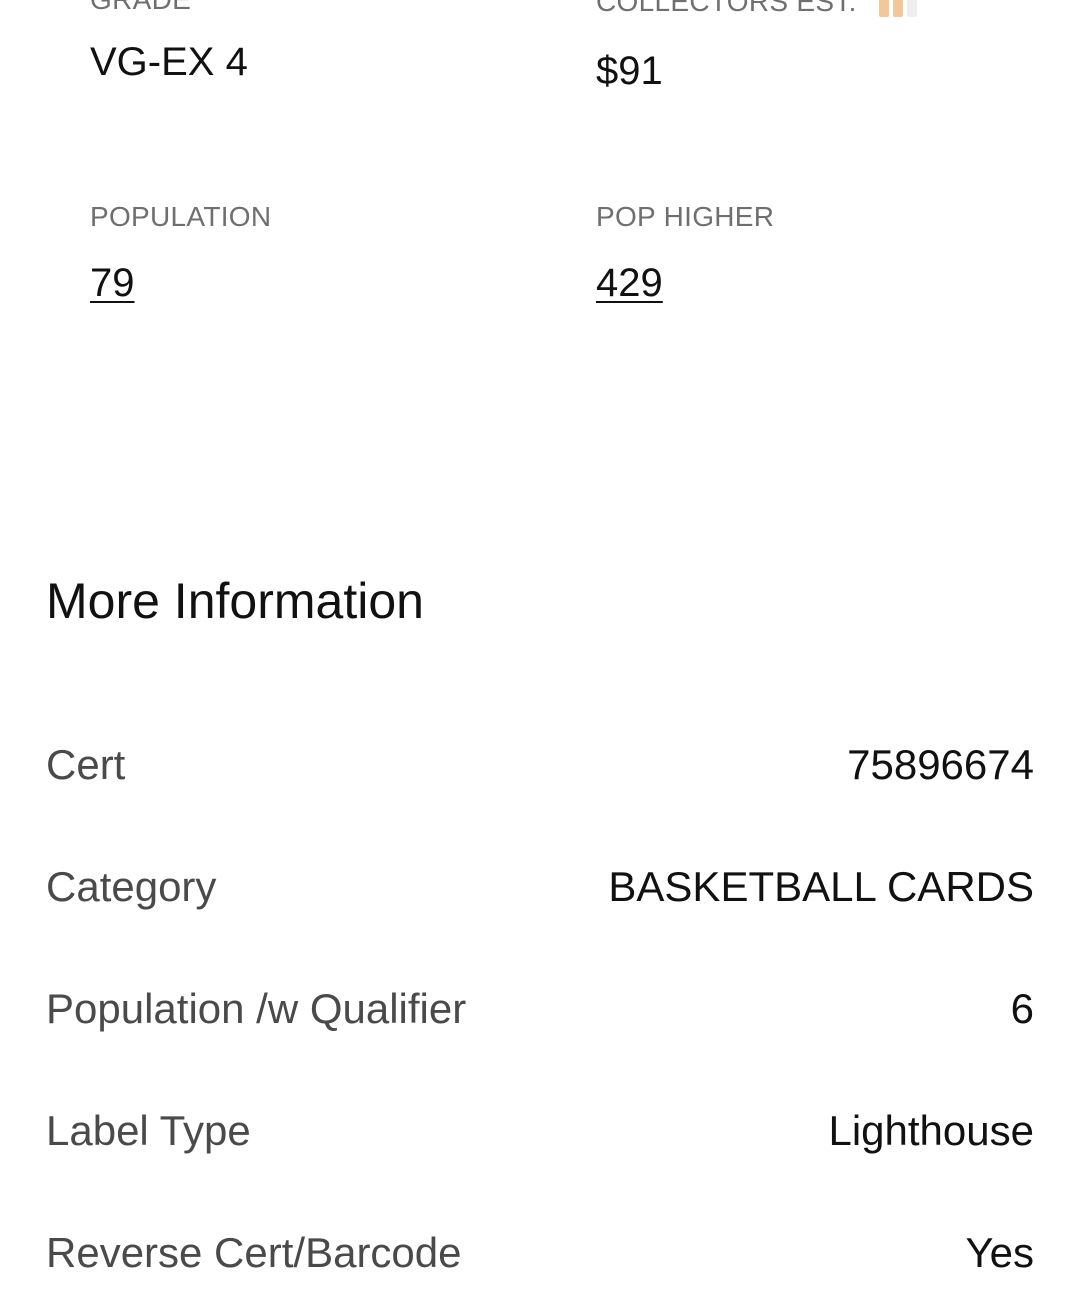  I want to click on info-row-key: Category, so click(131, 886).